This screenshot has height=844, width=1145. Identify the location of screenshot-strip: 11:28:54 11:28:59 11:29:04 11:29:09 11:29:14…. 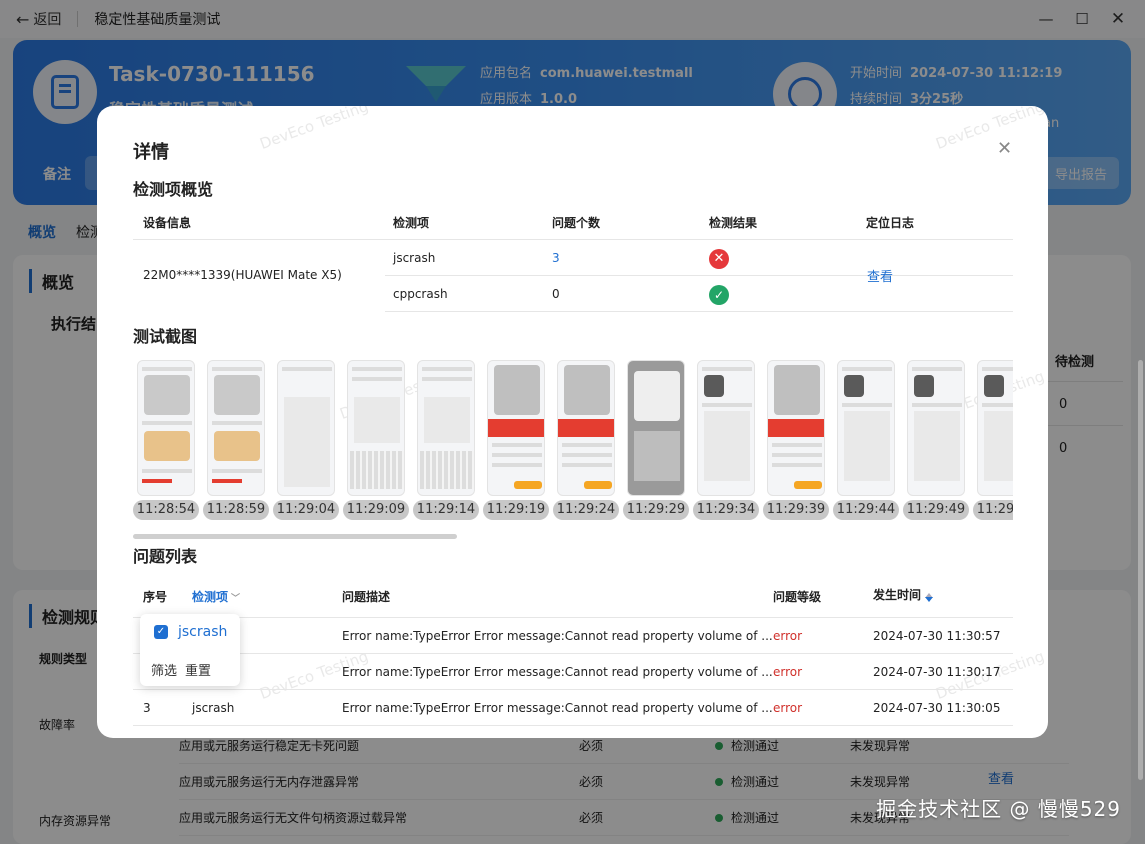
(573, 442).